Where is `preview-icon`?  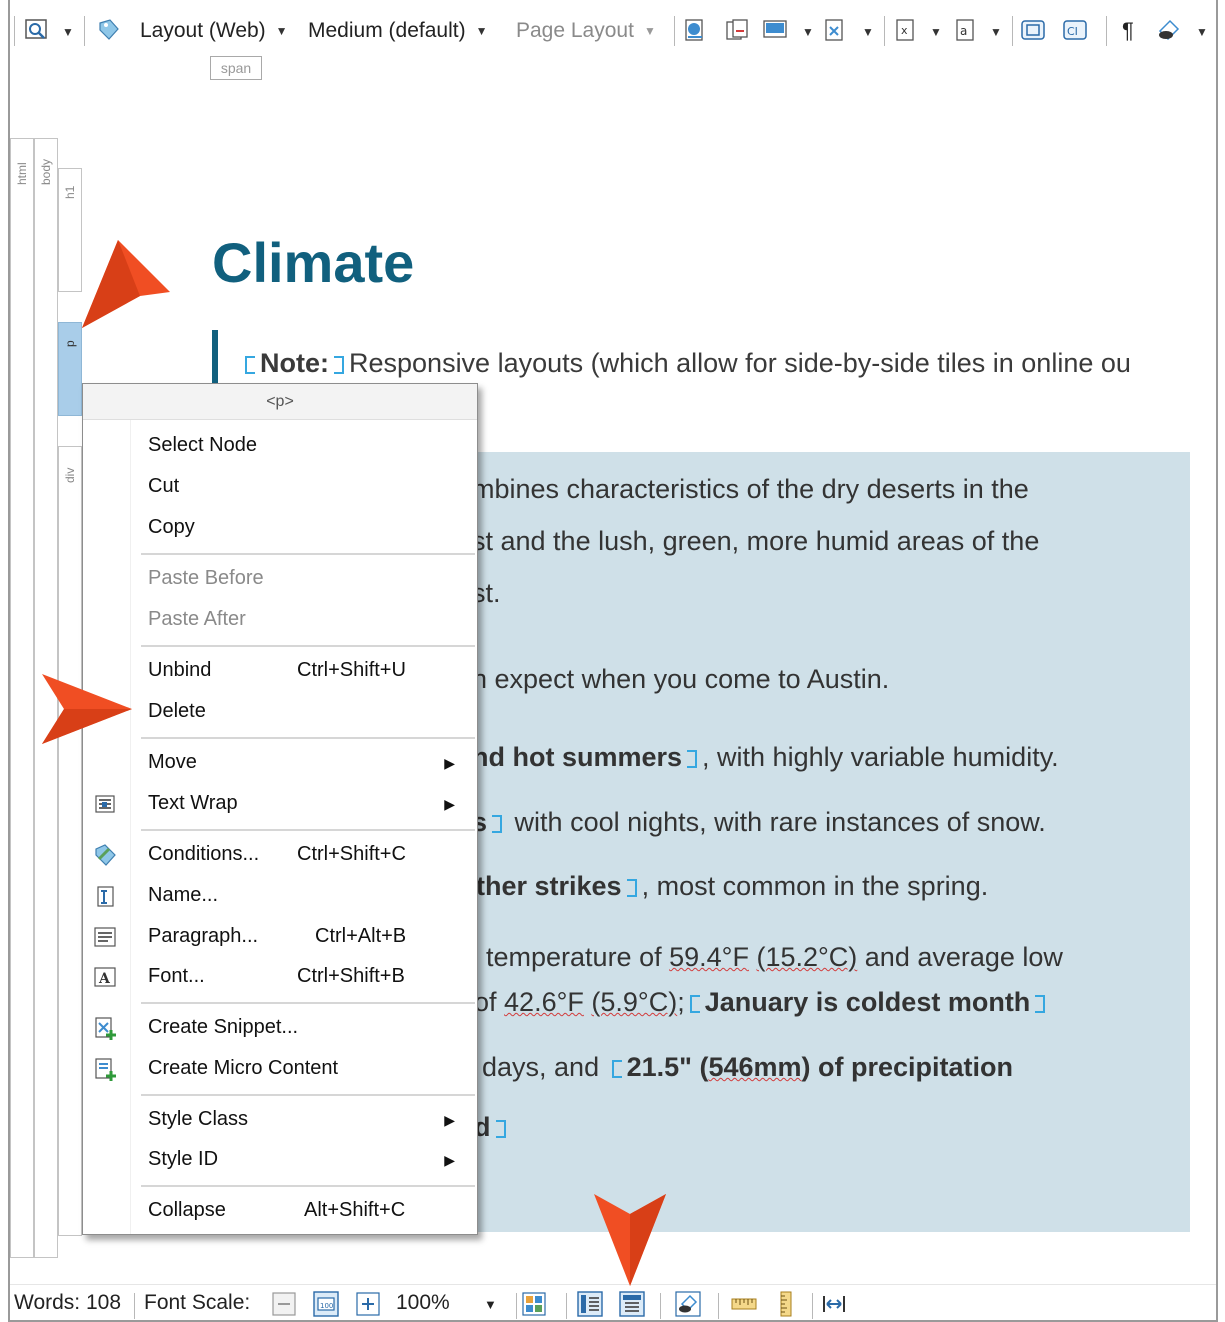
preview-icon is located at coordinates (37, 30).